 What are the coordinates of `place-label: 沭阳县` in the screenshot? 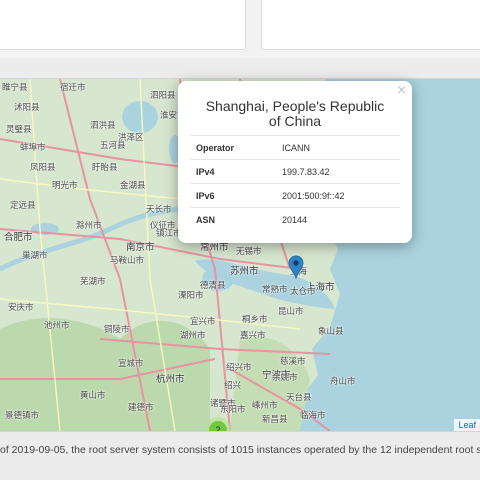 It's located at (27, 108).